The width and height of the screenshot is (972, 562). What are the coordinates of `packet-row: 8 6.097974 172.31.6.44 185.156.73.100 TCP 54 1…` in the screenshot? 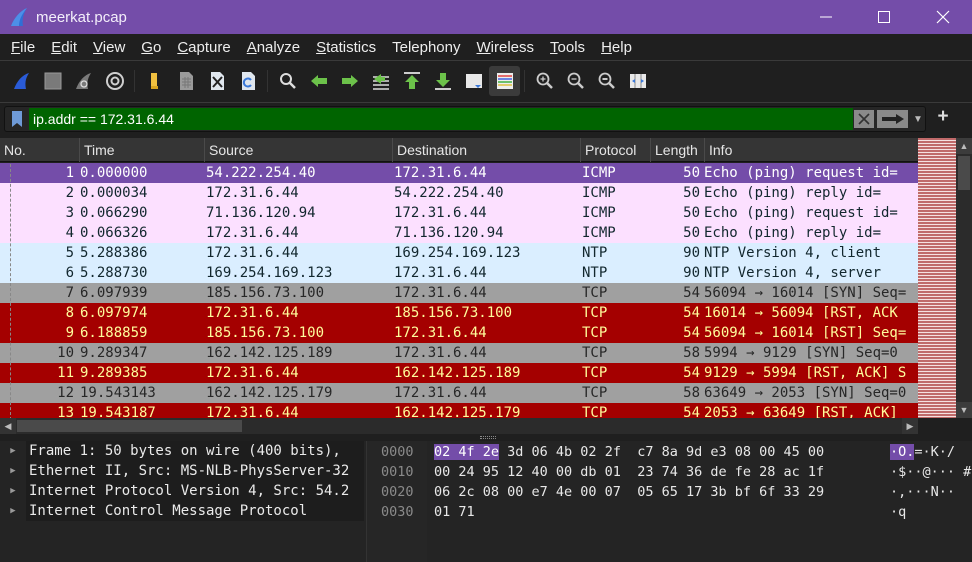 It's located at (459, 313).